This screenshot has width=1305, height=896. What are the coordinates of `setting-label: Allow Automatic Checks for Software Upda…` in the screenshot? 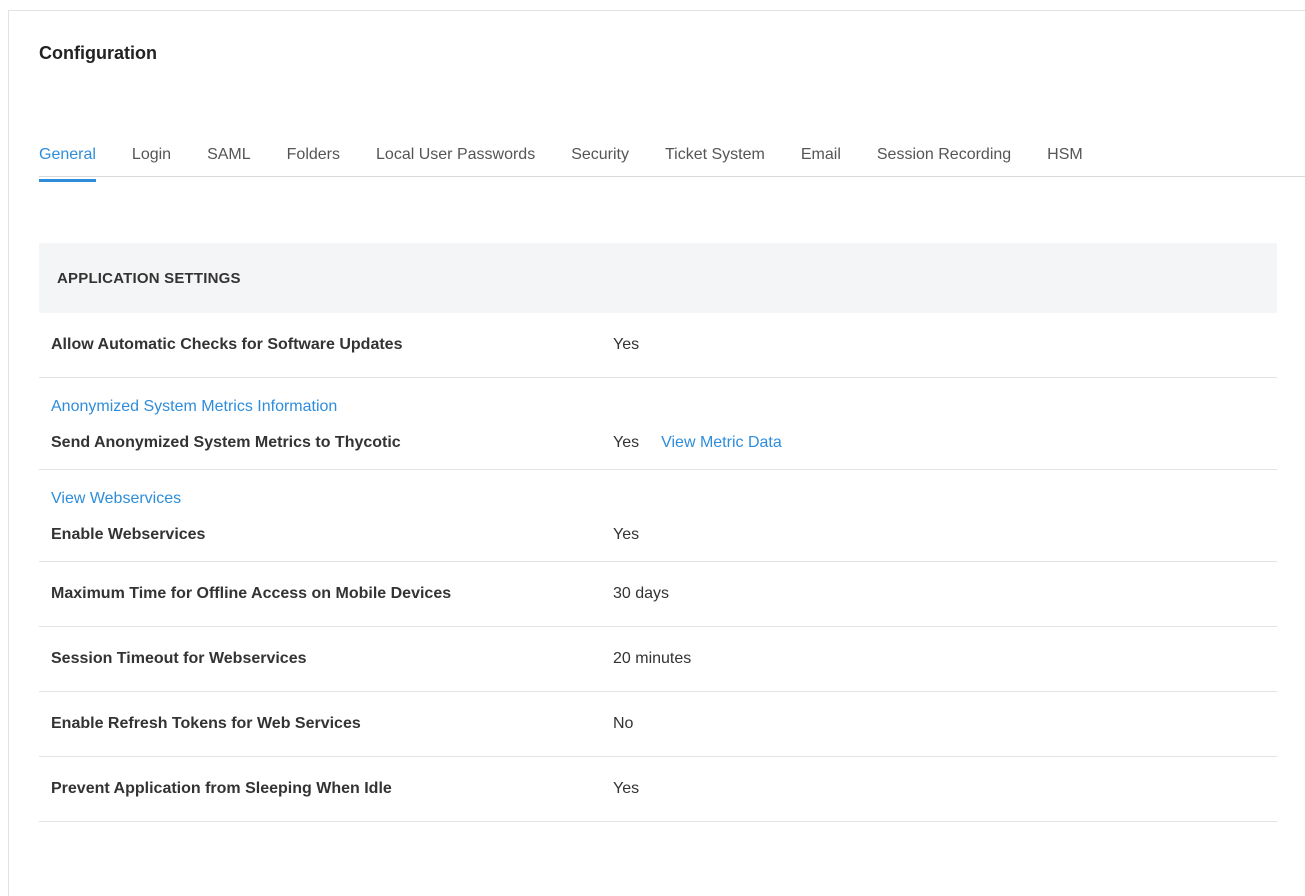 It's located at (227, 344).